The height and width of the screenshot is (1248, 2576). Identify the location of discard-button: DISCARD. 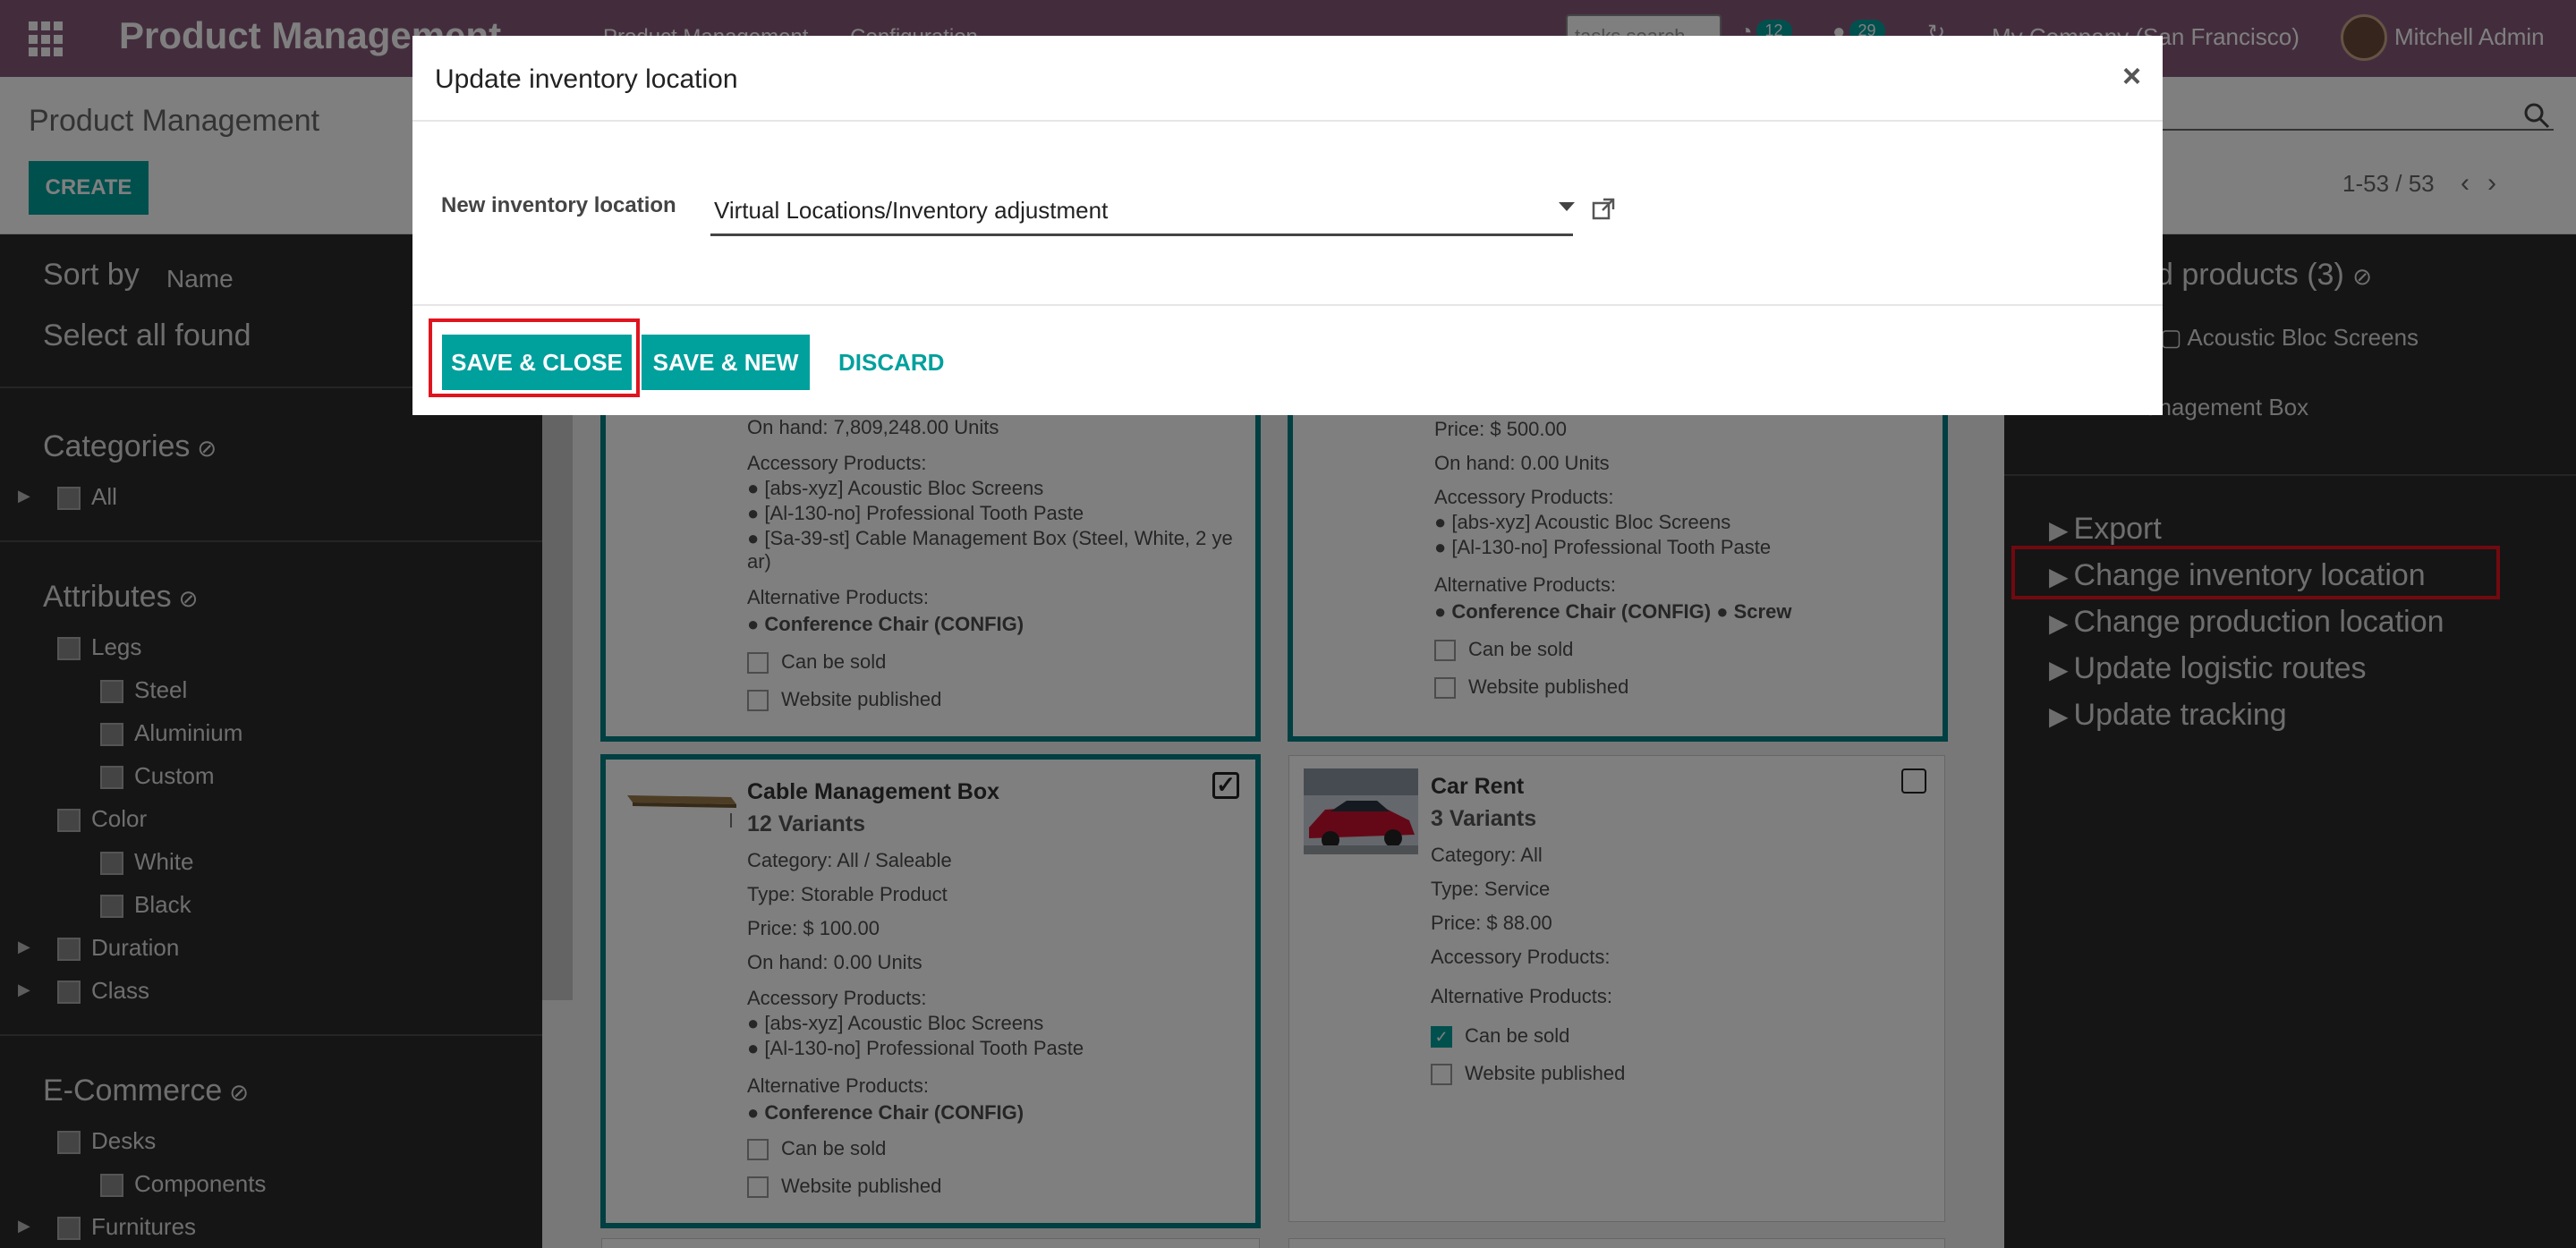
(892, 362).